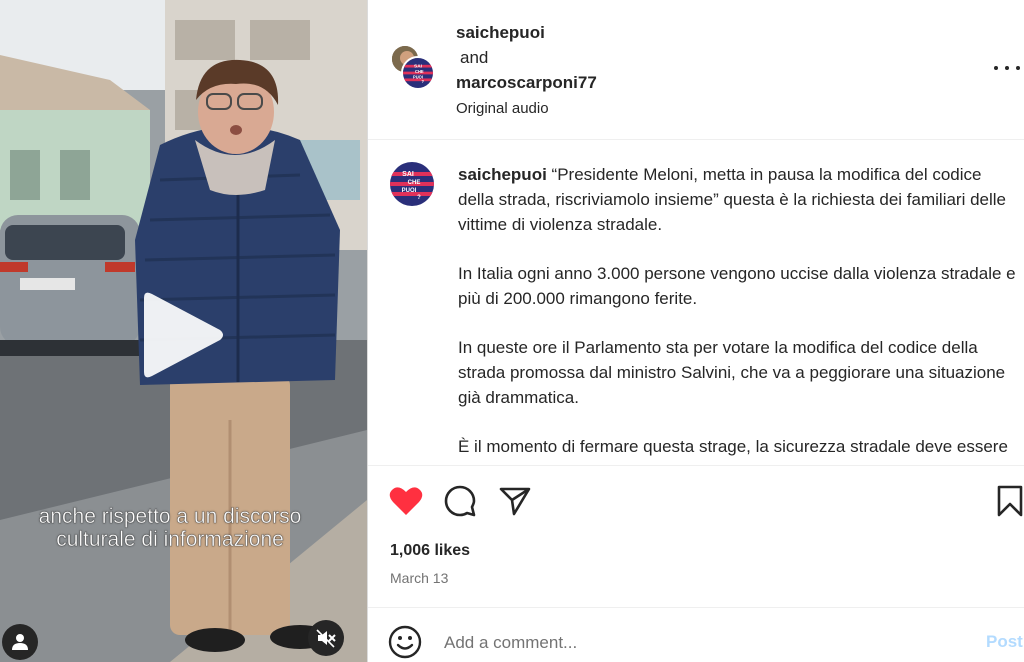 This screenshot has height=662, width=1024. What do you see at coordinates (1007, 68) in the screenshot?
I see `more-options-button` at bounding box center [1007, 68].